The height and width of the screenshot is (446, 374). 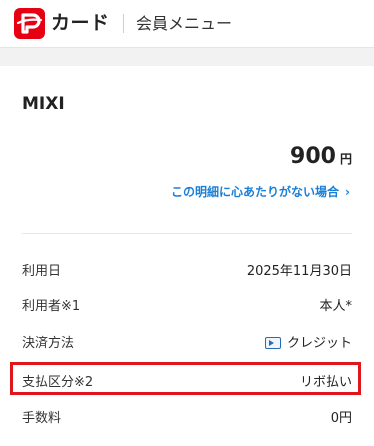 What do you see at coordinates (80, 23) in the screenshot?
I see `brand-title: カード` at bounding box center [80, 23].